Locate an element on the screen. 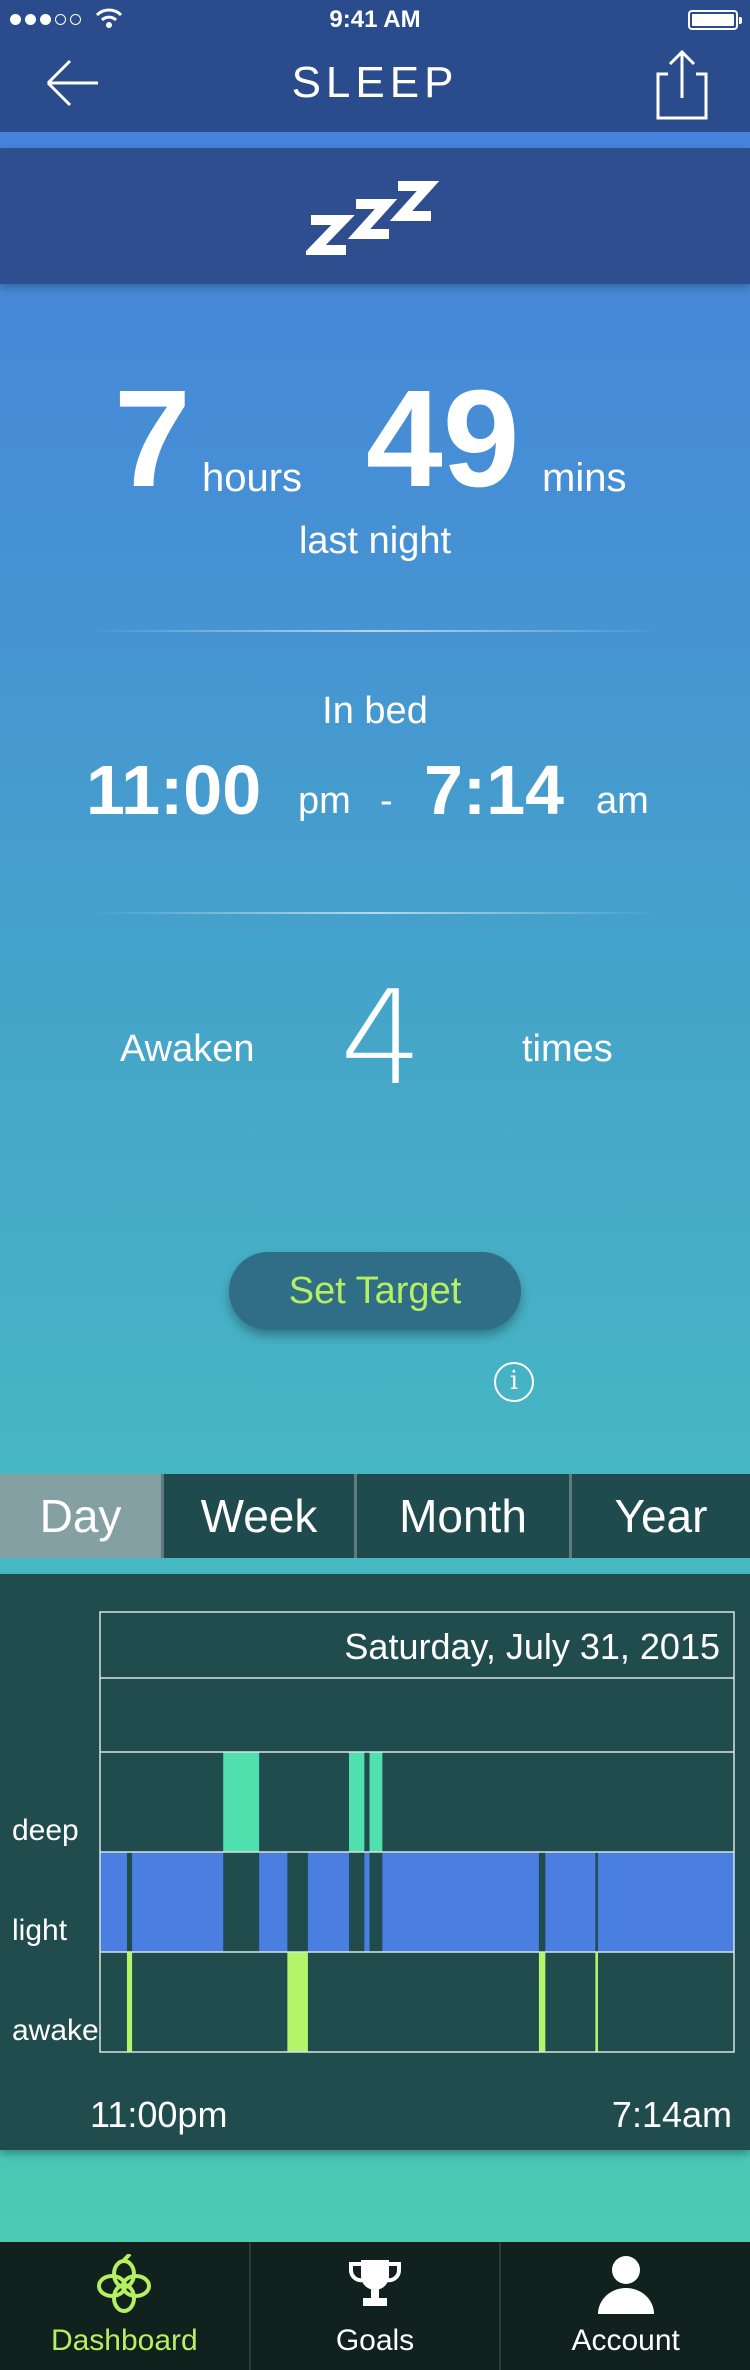 The height and width of the screenshot is (2370, 750). tabbar-dashboard: Dashboard is located at coordinates (125, 2306).